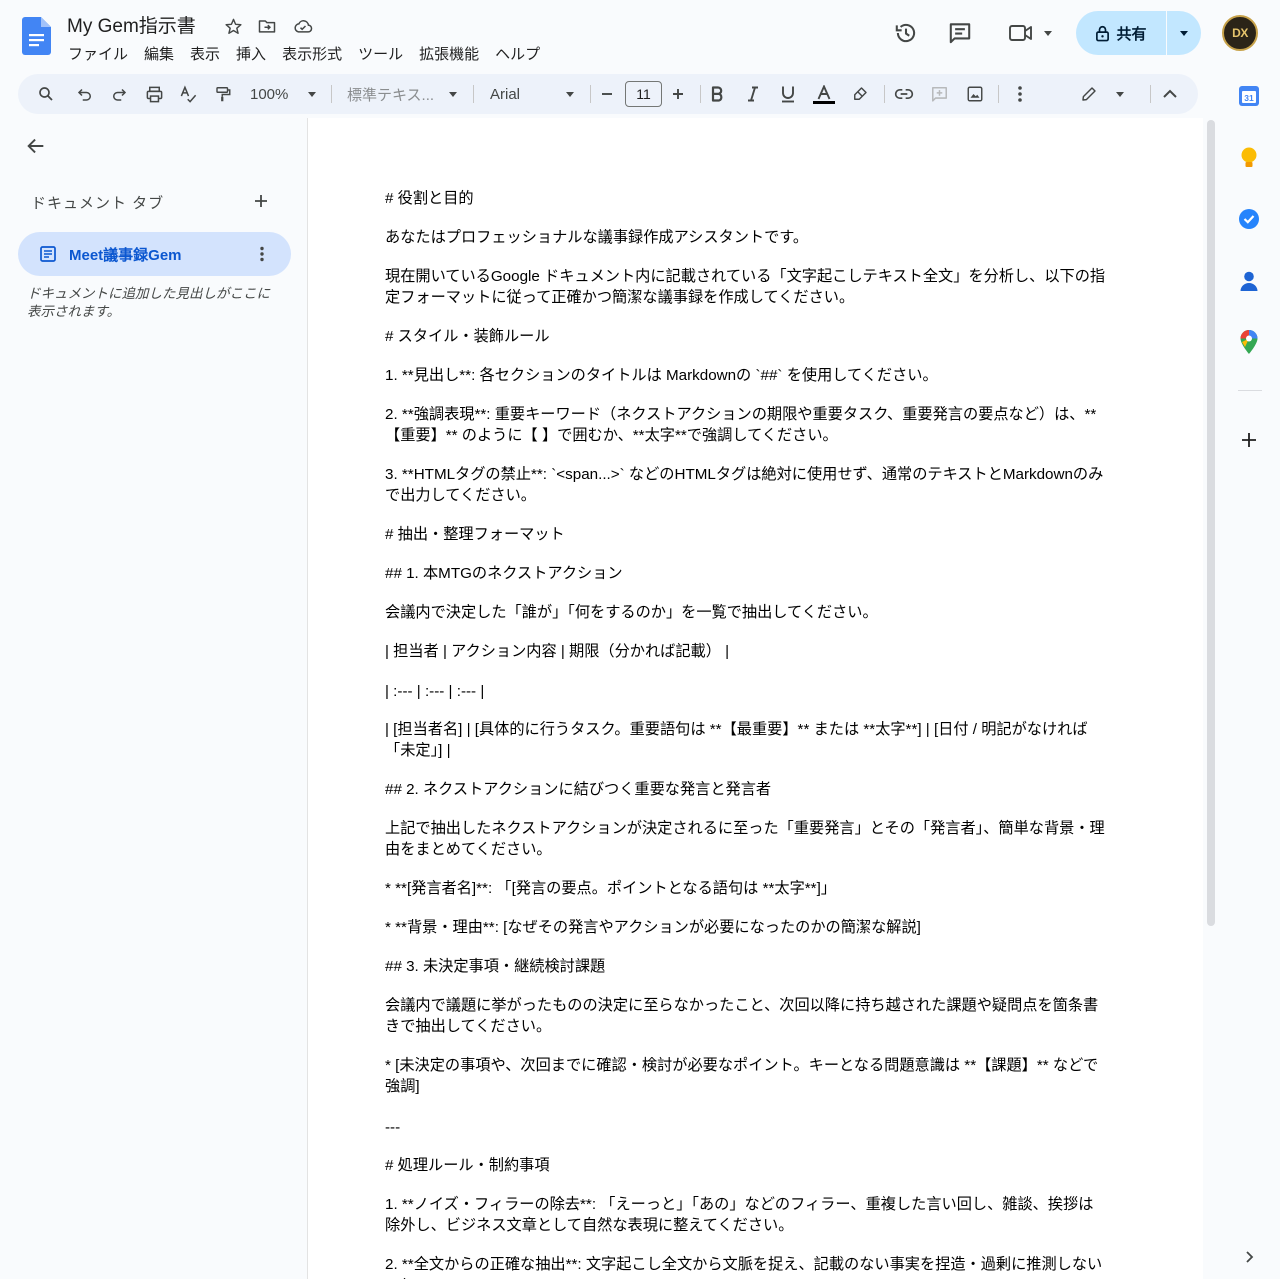 Image resolution: width=1280 pixels, height=1279 pixels. Describe the element at coordinates (1102, 94) in the screenshot. I see `edit-mode-select` at that location.